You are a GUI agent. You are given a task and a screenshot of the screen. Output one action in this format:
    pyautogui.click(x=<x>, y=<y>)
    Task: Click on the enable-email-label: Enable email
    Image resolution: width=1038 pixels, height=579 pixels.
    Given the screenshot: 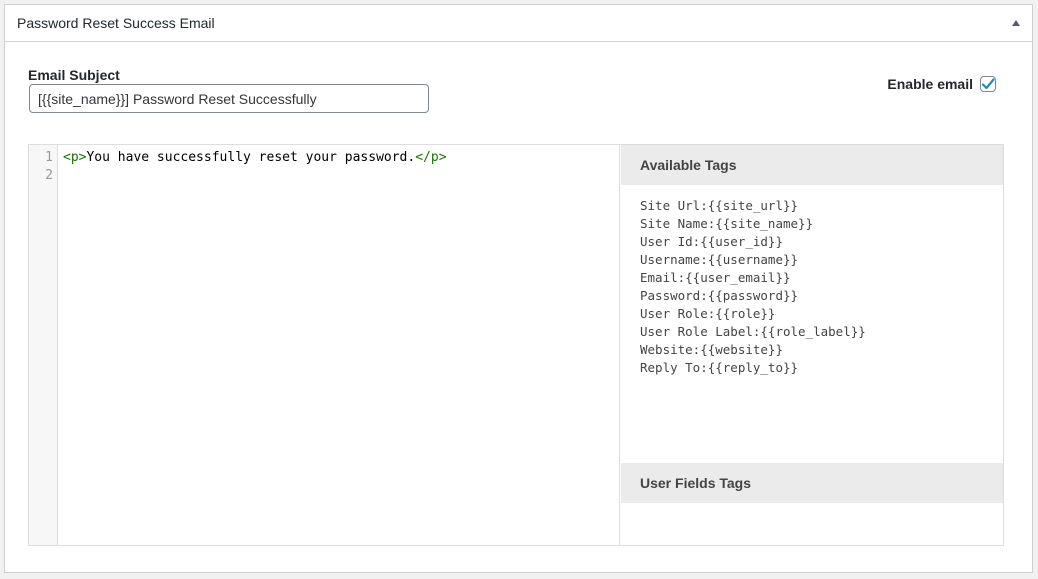 What is the action you would take?
    pyautogui.click(x=930, y=84)
    